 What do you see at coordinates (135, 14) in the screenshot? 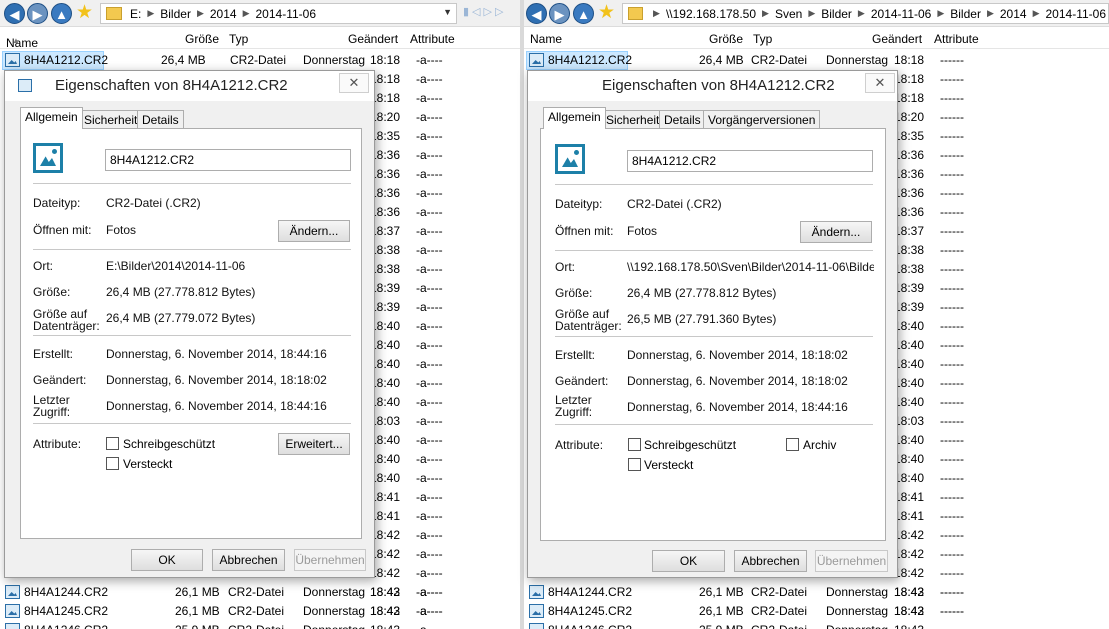
I see `breadcrumb-item: E:` at bounding box center [135, 14].